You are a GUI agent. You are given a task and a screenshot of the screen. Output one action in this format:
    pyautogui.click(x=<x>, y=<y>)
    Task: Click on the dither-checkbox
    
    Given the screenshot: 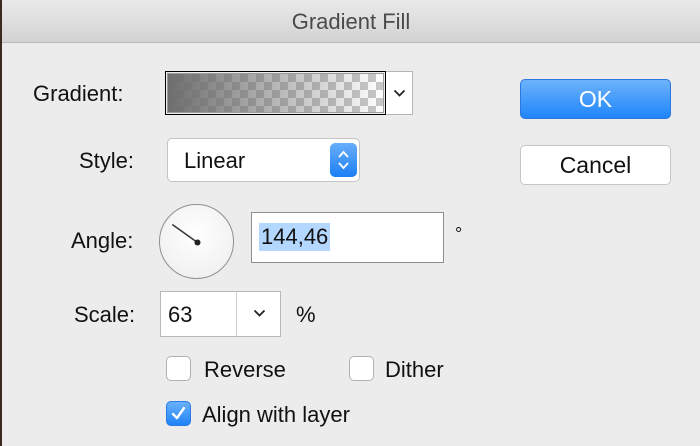 What is the action you would take?
    pyautogui.click(x=361, y=368)
    